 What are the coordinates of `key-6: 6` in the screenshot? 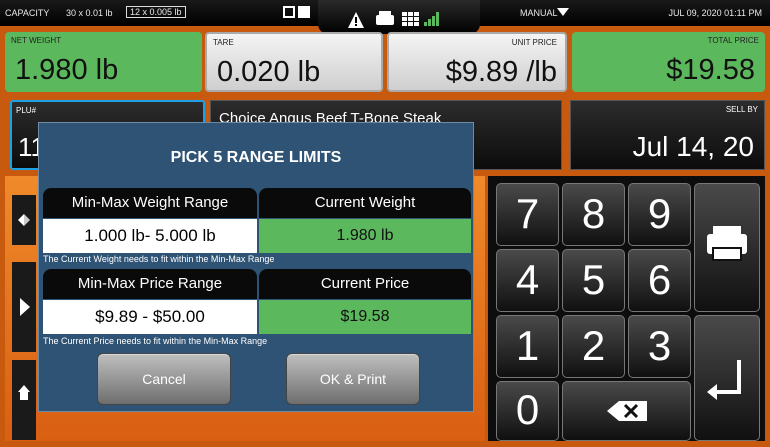 It's located at (659, 280).